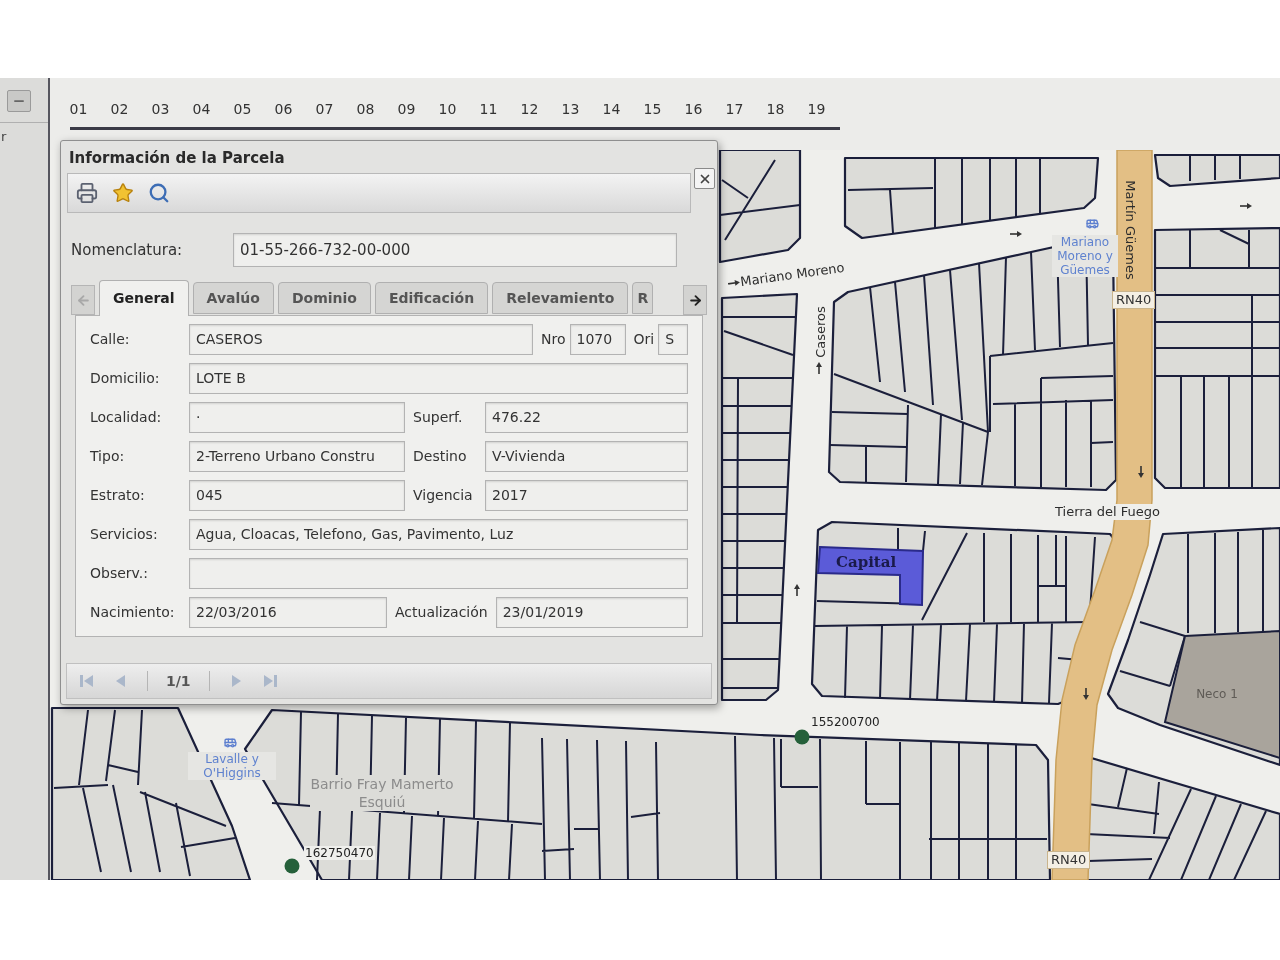 This screenshot has width=1280, height=960. What do you see at coordinates (133, 612) in the screenshot?
I see `field-label: Nacimiento:` at bounding box center [133, 612].